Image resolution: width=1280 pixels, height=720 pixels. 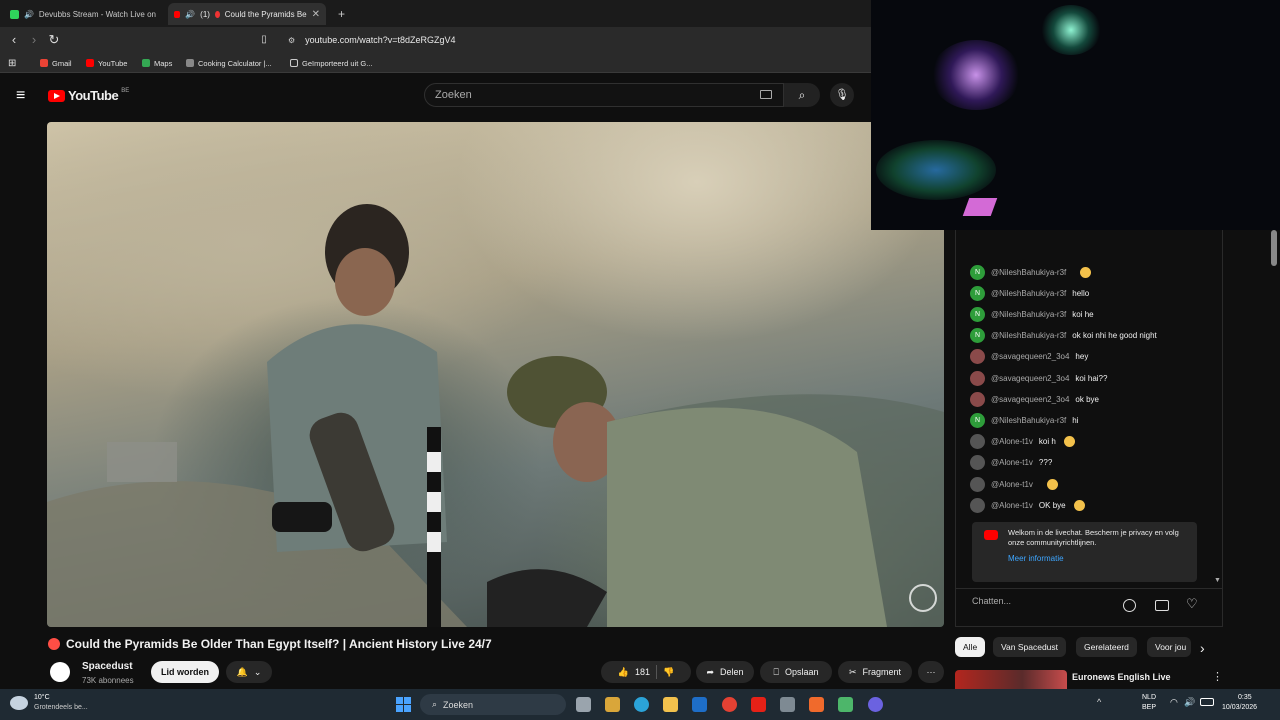 What do you see at coordinates (623, 672) in the screenshot?
I see `like-icon: 👍` at bounding box center [623, 672].